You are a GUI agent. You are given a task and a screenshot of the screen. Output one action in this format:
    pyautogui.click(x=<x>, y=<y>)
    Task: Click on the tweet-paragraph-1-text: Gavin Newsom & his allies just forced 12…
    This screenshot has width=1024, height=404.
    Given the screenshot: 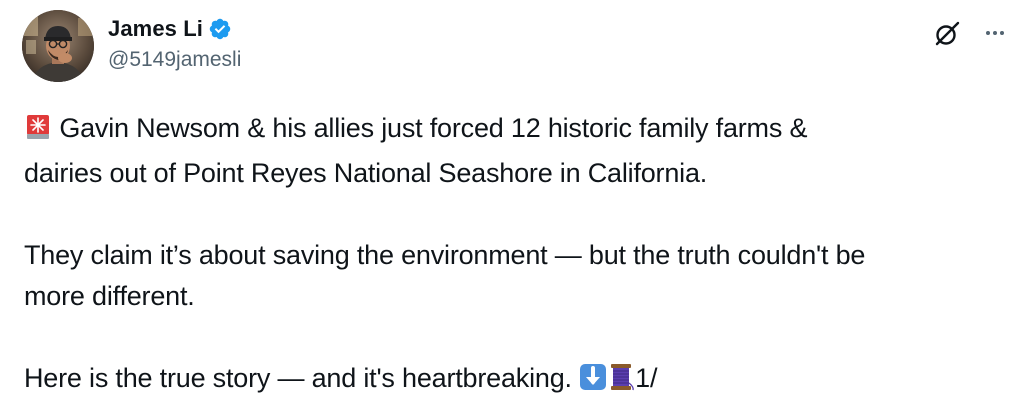 What is the action you would take?
    pyautogui.click(x=416, y=150)
    